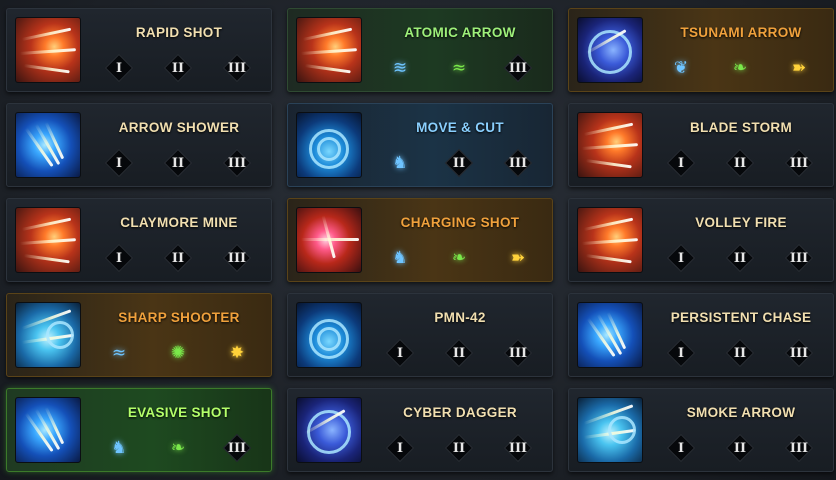 Image resolution: width=836 pixels, height=480 pixels. Describe the element at coordinates (460, 317) in the screenshot. I see `skill-name: PMN-42` at that location.